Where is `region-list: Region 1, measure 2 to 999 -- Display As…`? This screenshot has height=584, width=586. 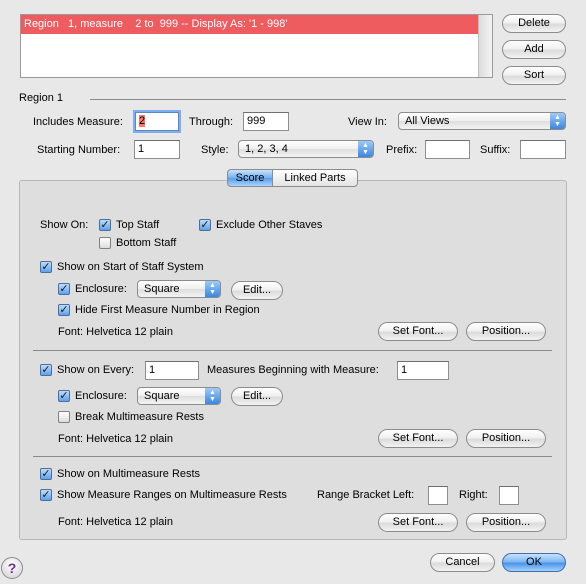
region-list: Region 1, measure 2 to 999 -- Display As… is located at coordinates (256, 46).